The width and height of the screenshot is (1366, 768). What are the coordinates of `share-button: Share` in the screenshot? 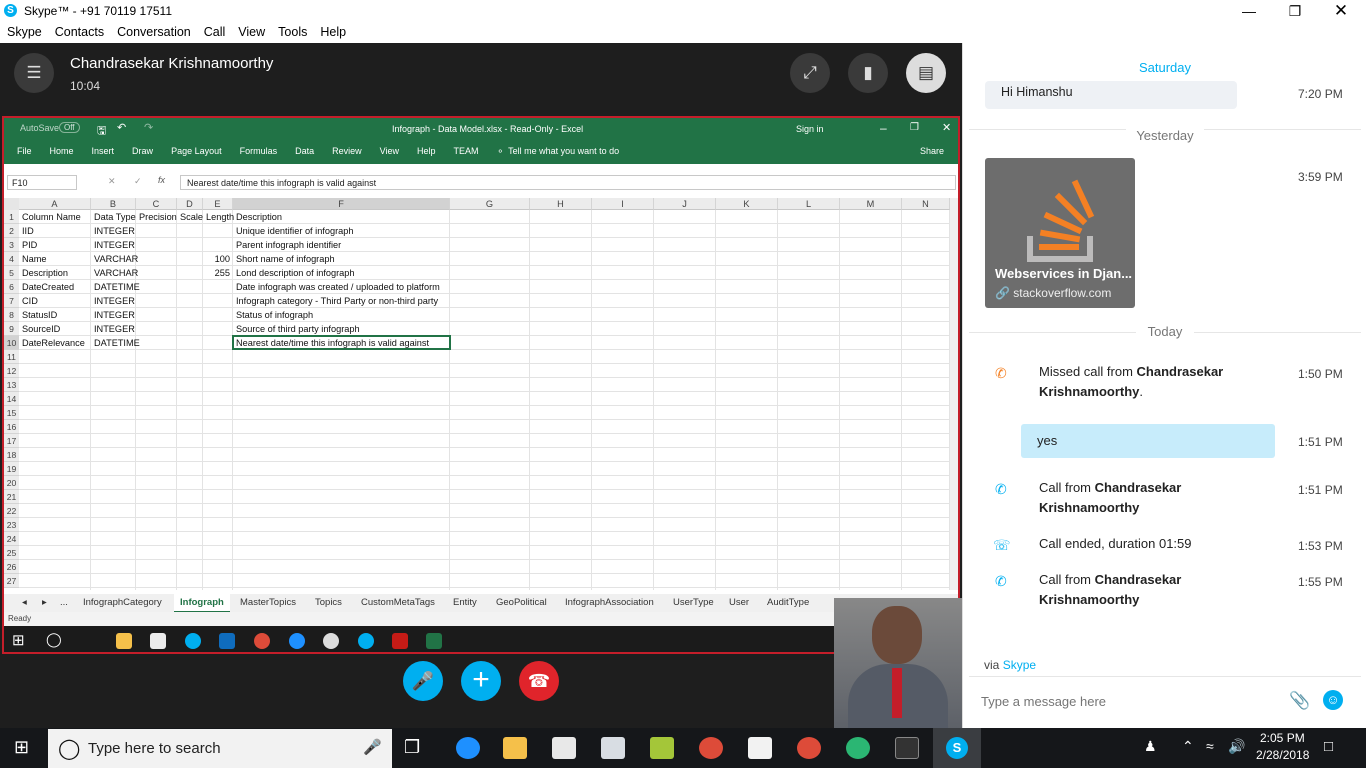 It's located at (932, 151).